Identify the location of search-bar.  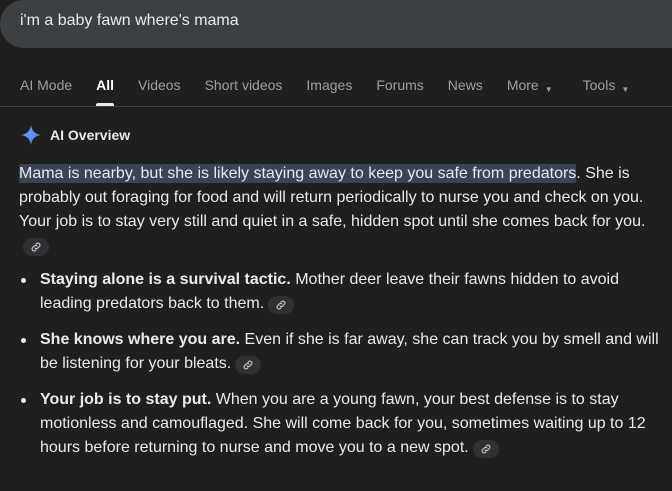
(336, 24).